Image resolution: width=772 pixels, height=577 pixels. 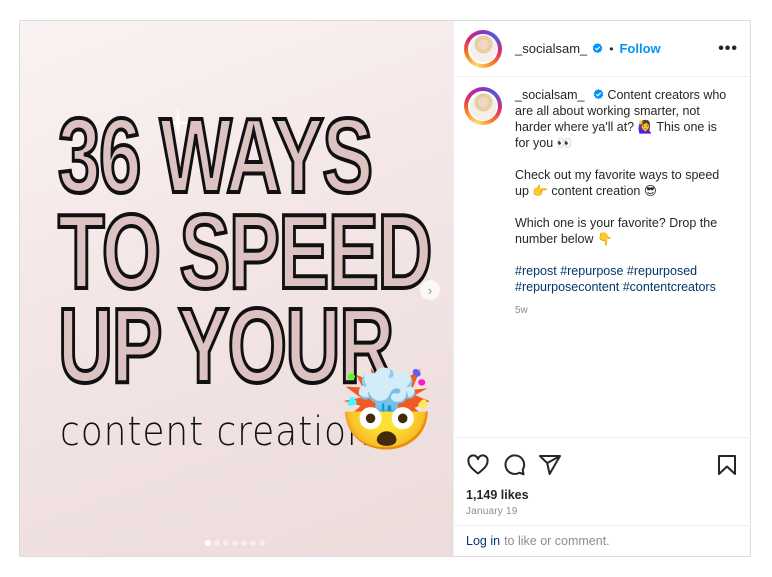 What do you see at coordinates (639, 48) in the screenshot?
I see `follow-button: Follow` at bounding box center [639, 48].